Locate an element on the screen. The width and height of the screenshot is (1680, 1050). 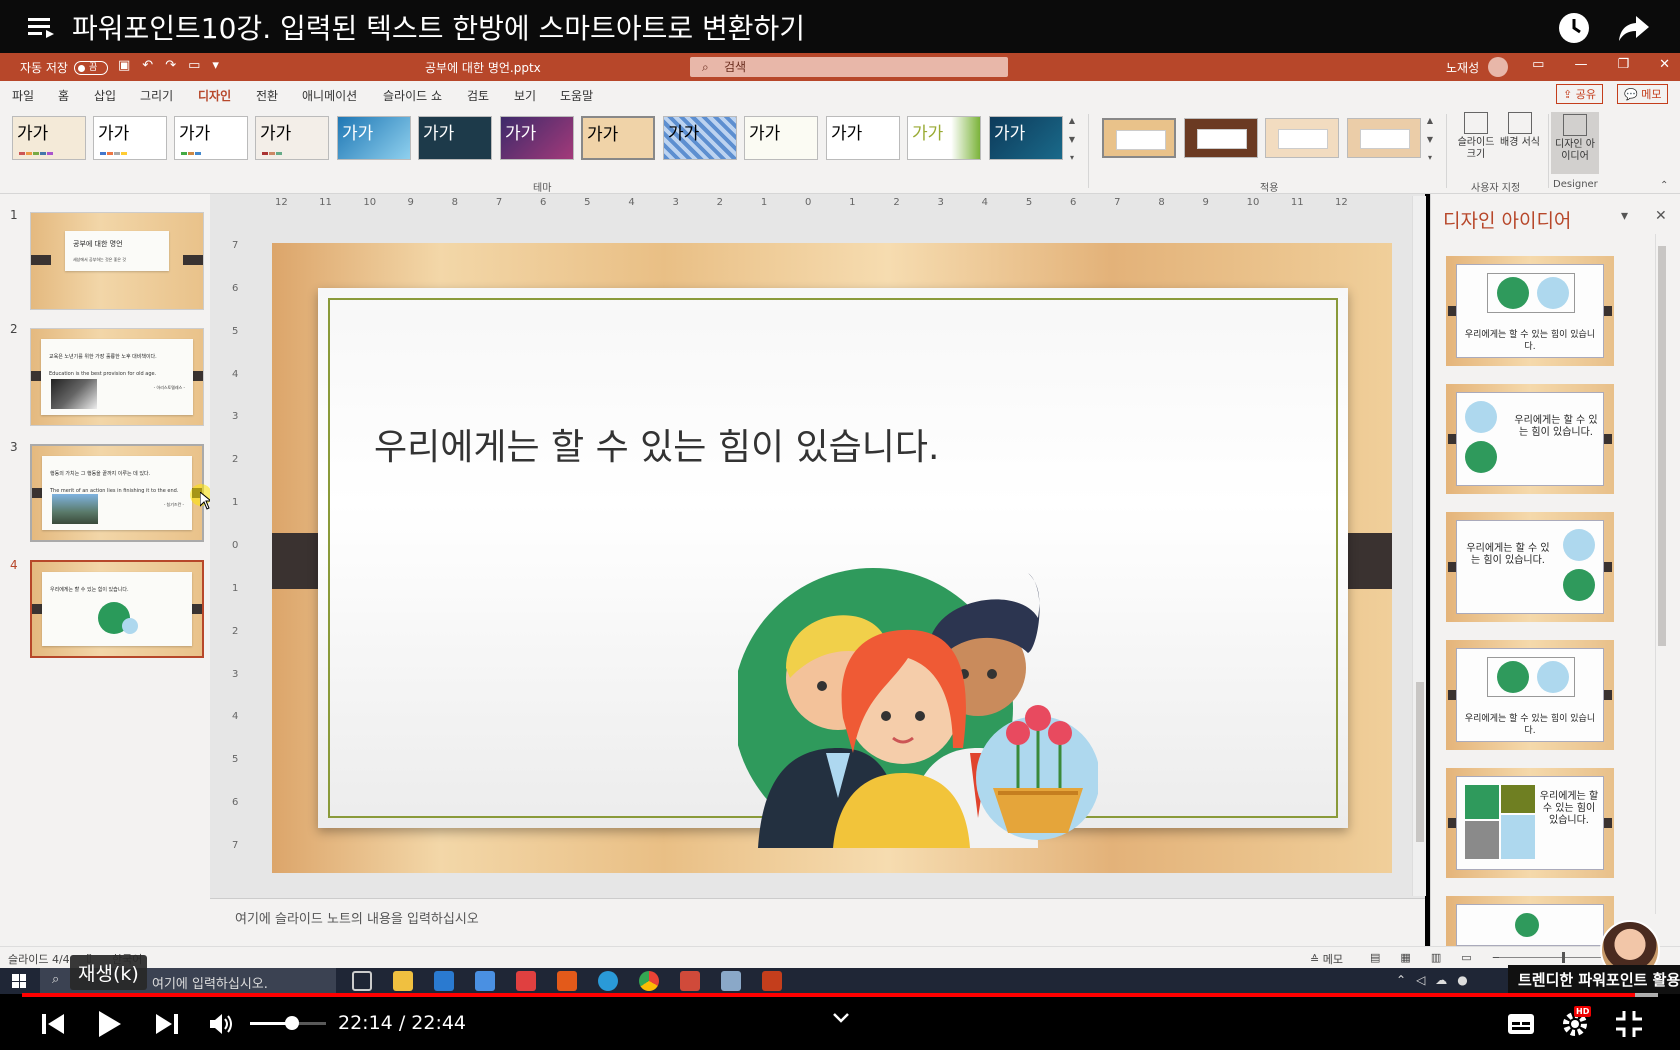
zoom-slider-knob is located at coordinates (1563, 957).